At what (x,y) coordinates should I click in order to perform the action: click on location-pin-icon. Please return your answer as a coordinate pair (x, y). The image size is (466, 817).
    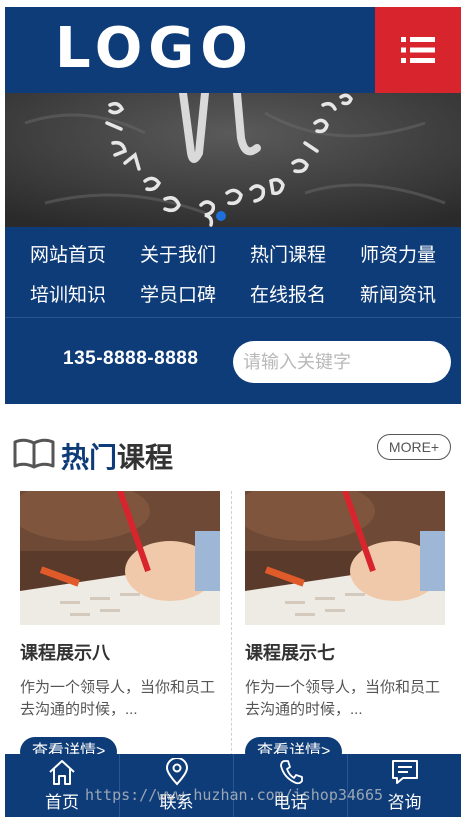
    Looking at the image, I should click on (176, 772).